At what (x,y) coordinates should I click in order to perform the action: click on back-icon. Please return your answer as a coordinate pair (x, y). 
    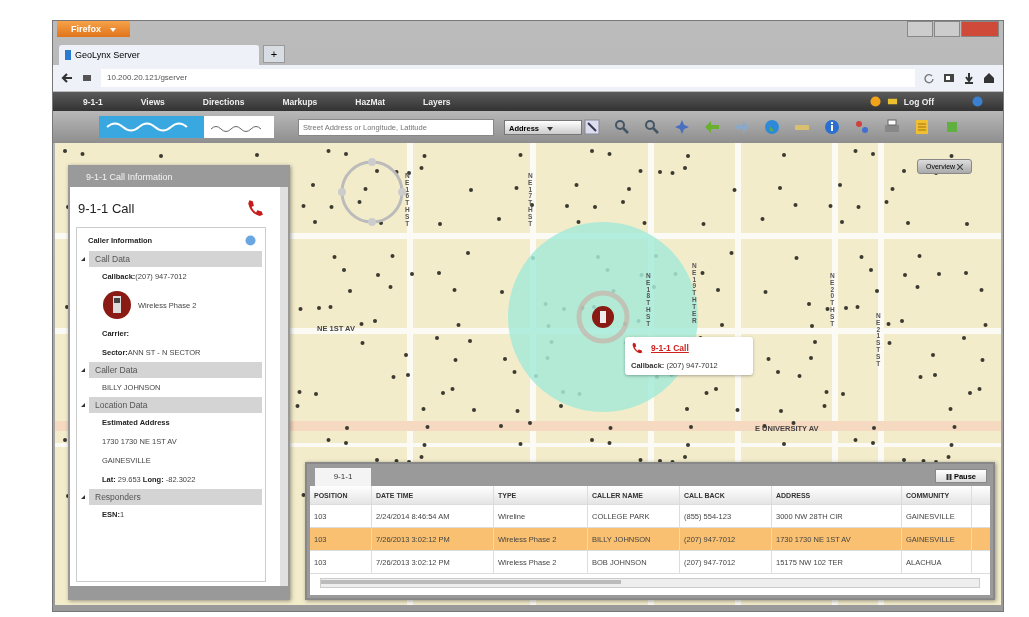
    Looking at the image, I should click on (67, 78).